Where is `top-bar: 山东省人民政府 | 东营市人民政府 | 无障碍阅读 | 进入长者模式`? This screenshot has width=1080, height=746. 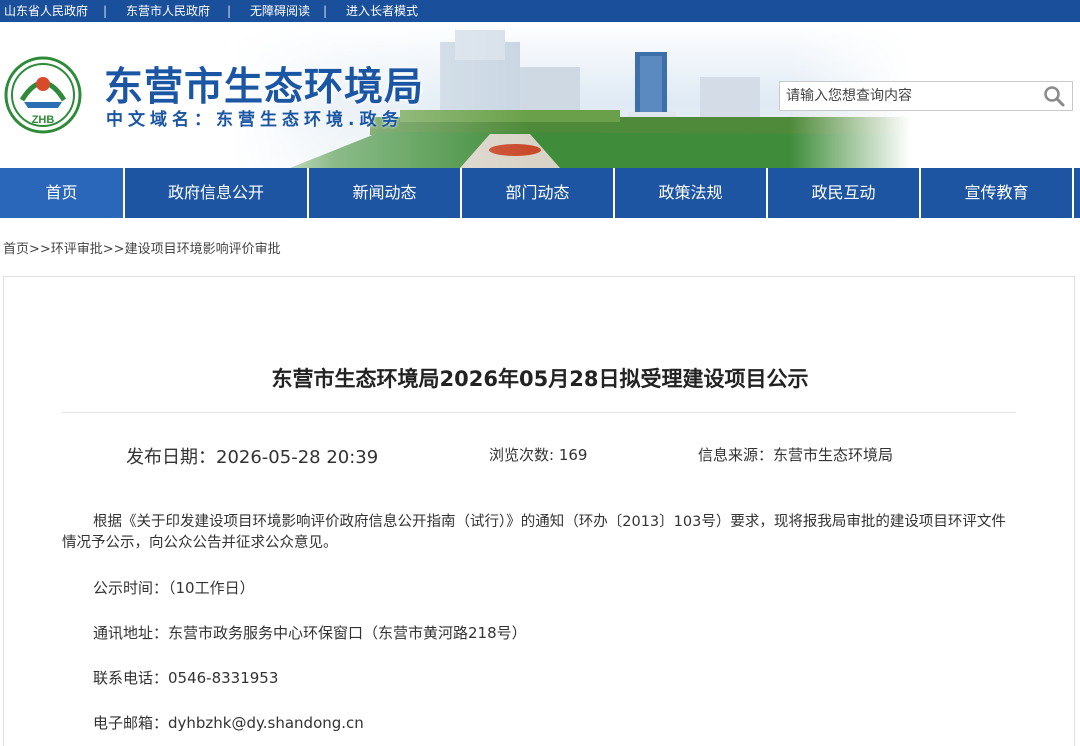 top-bar: 山东省人民政府 | 东营市人民政府 | 无障碍阅读 | 进入长者模式 is located at coordinates (540, 11).